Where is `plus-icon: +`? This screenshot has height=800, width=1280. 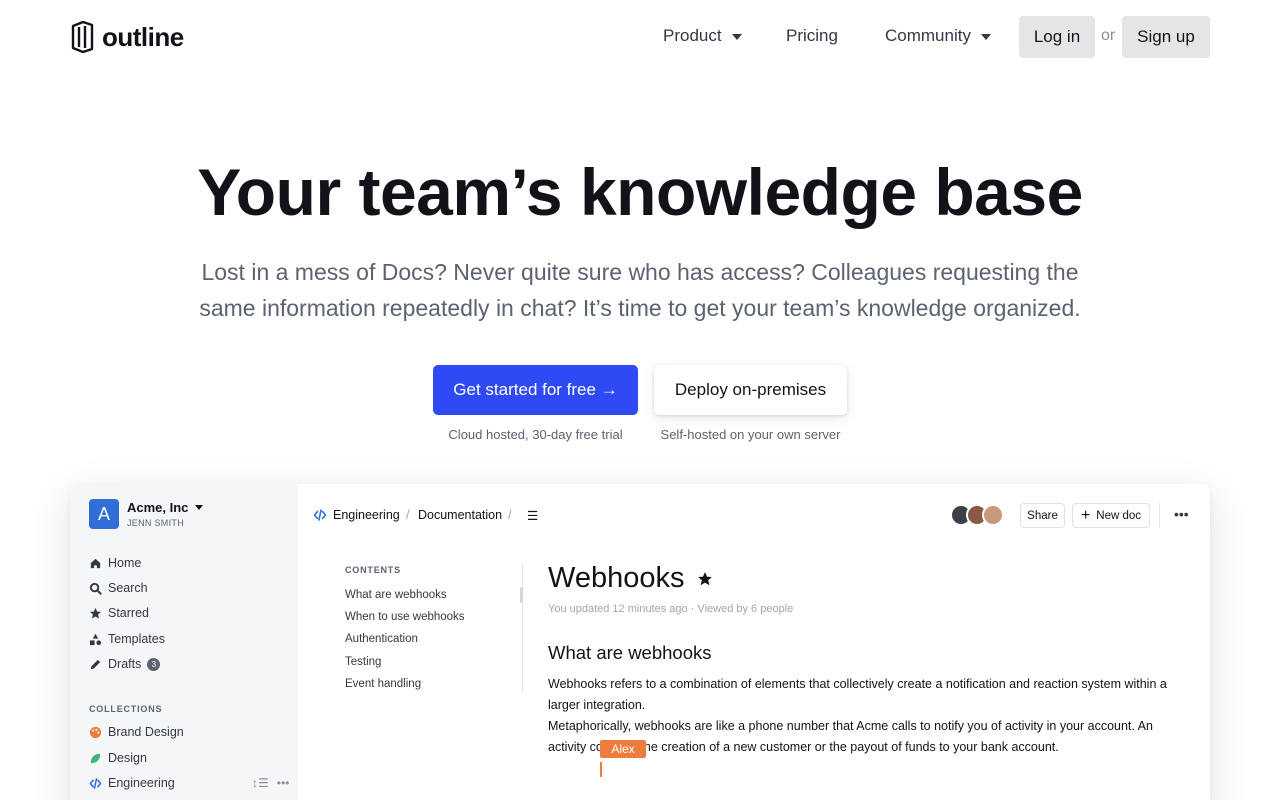
plus-icon: + is located at coordinates (1085, 515).